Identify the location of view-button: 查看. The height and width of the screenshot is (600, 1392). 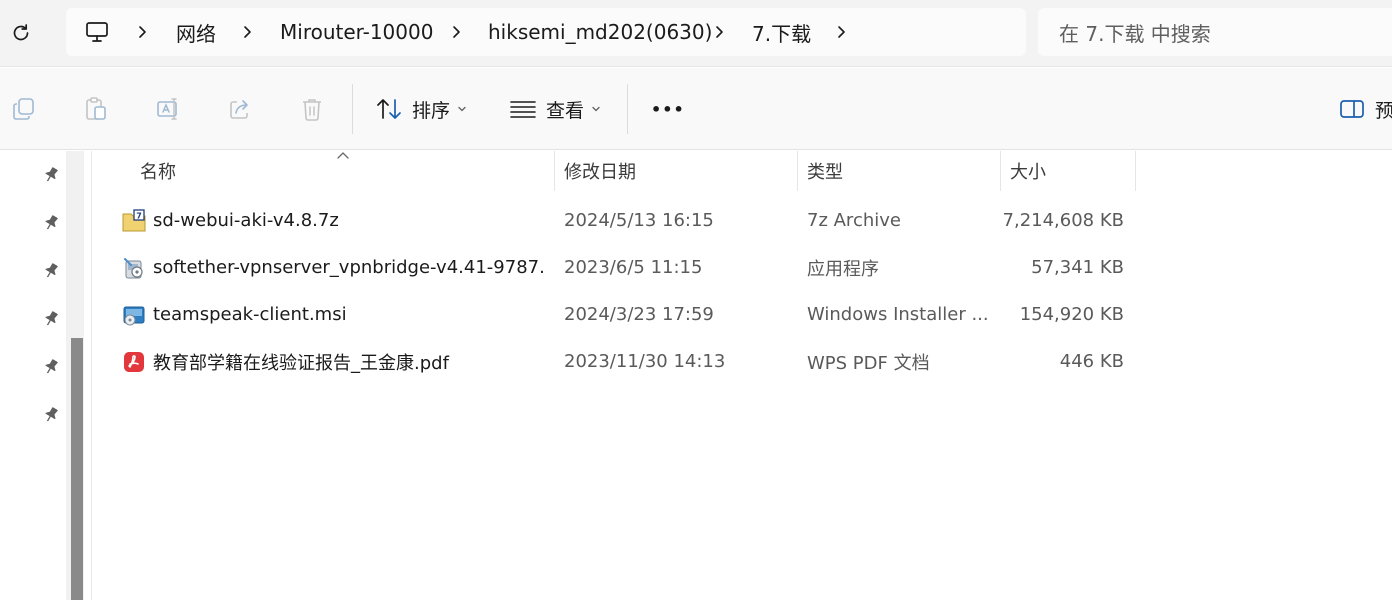
(560, 109).